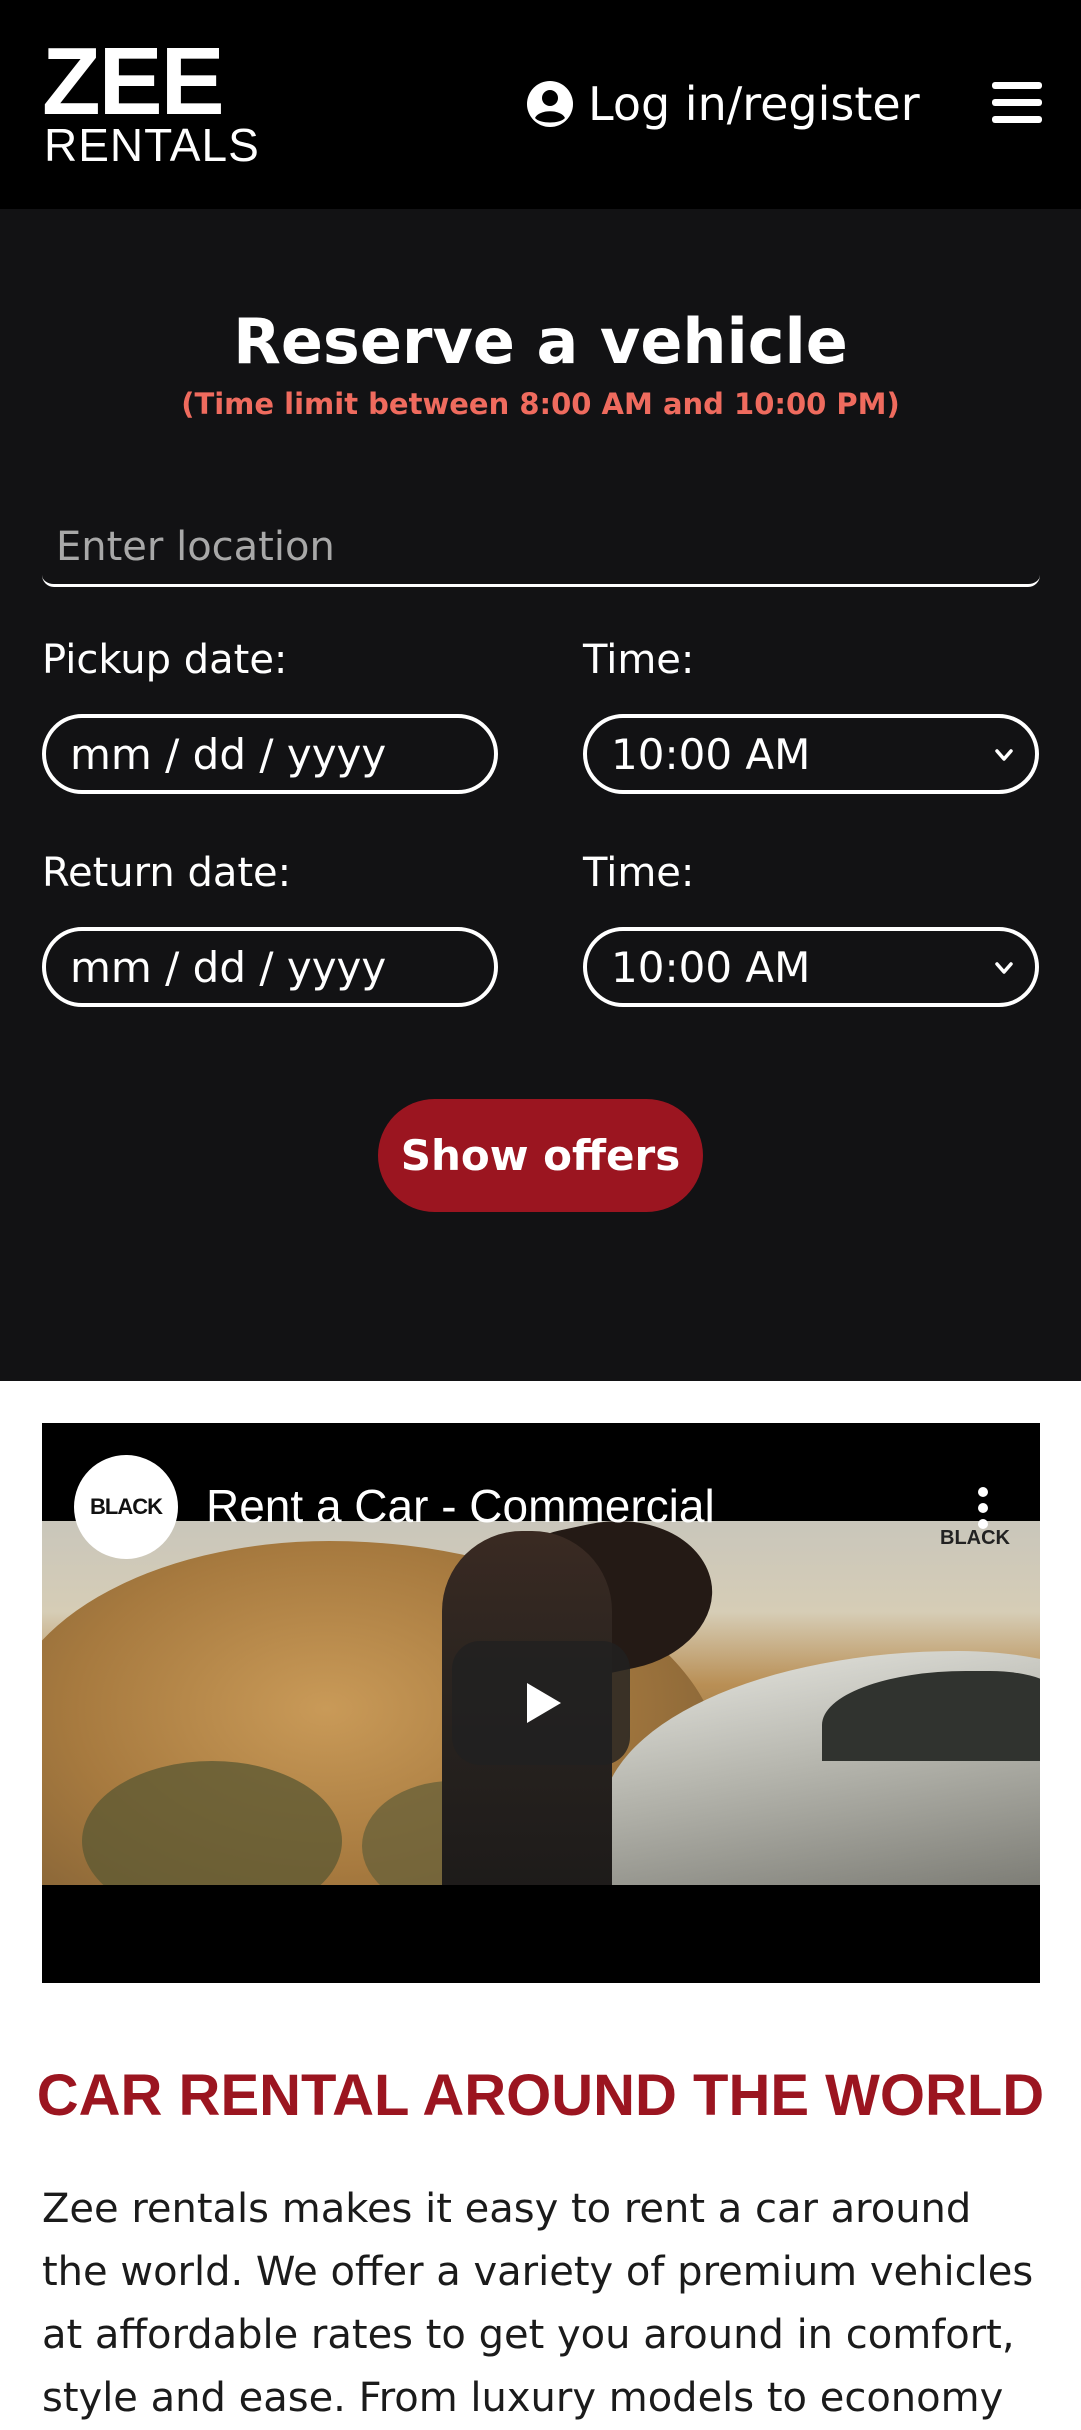 Image resolution: width=1081 pixels, height=2430 pixels. What do you see at coordinates (152, 145) in the screenshot?
I see `logo-subtitle: RENTALS` at bounding box center [152, 145].